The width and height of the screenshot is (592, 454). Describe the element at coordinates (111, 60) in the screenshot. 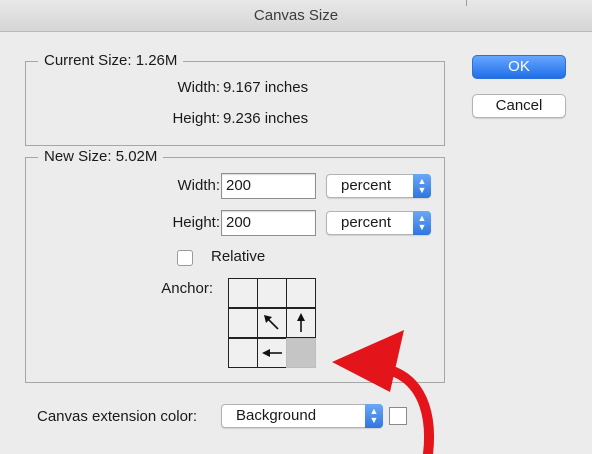

I see `current-size-legend: Current Size: 1.26M` at that location.